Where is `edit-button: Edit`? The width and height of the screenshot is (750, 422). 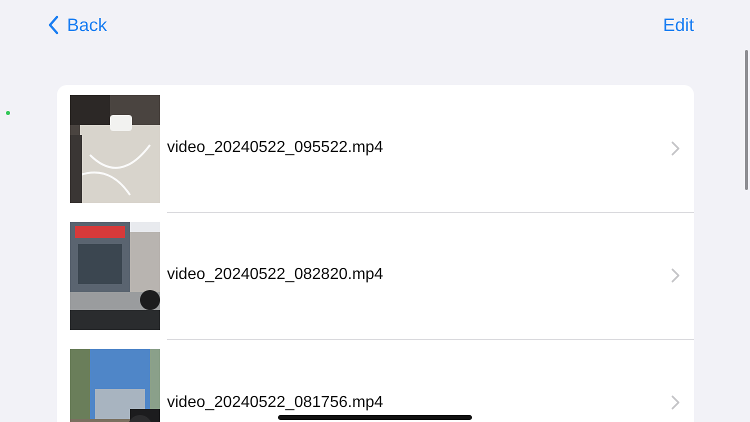
edit-button: Edit is located at coordinates (678, 25).